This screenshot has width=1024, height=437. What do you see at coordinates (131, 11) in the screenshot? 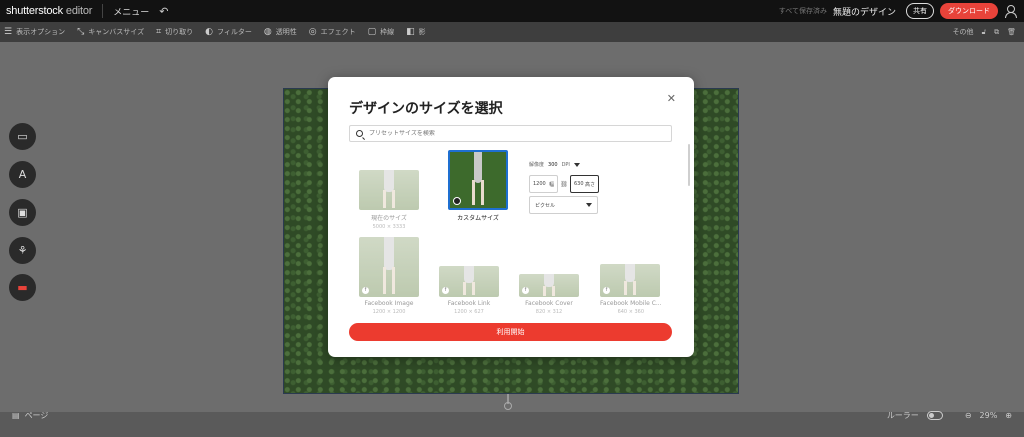
I see `menu-button: メニュー` at bounding box center [131, 11].